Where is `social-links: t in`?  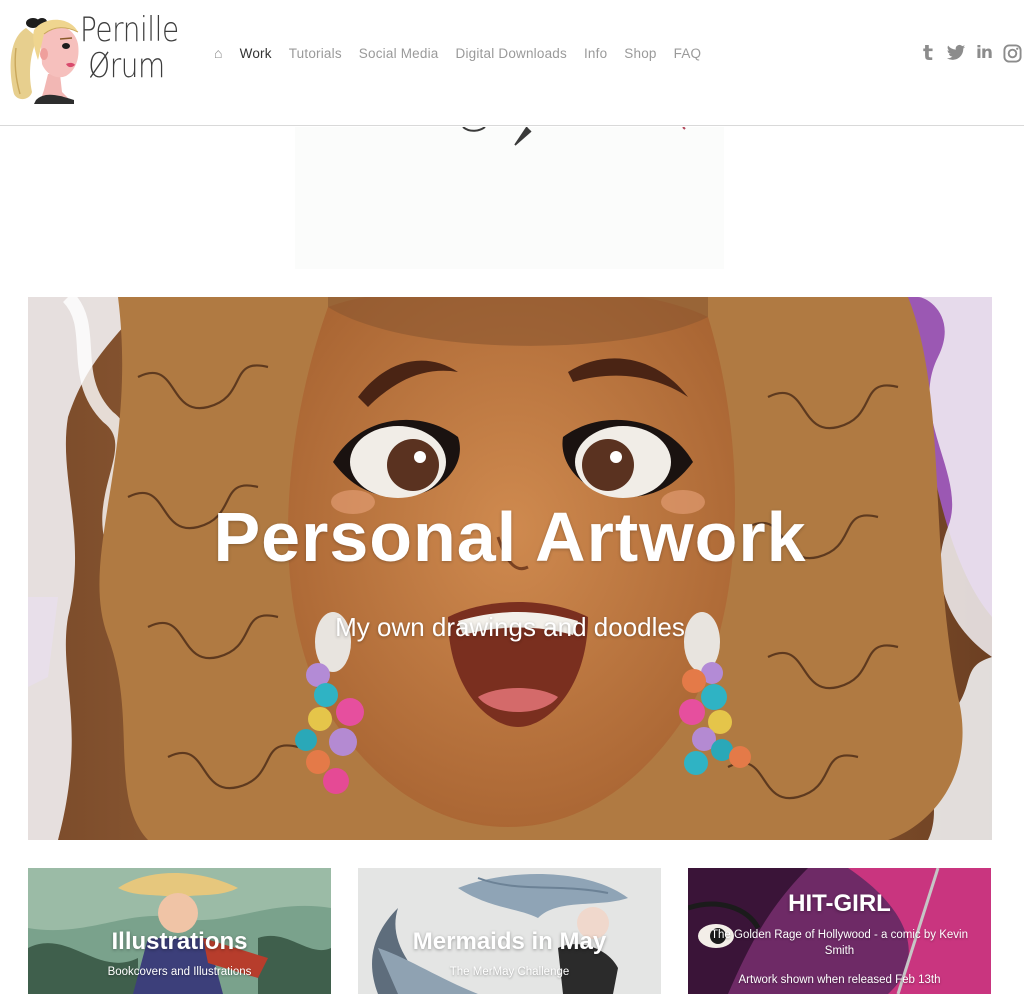 social-links: t in is located at coordinates (970, 53).